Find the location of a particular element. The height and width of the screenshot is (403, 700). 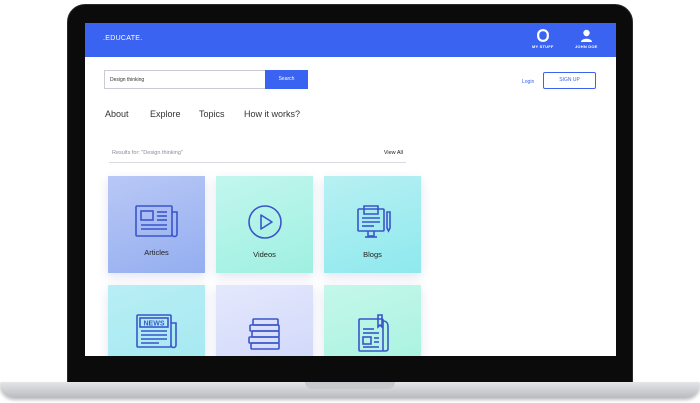

login-link: Login is located at coordinates (528, 82).